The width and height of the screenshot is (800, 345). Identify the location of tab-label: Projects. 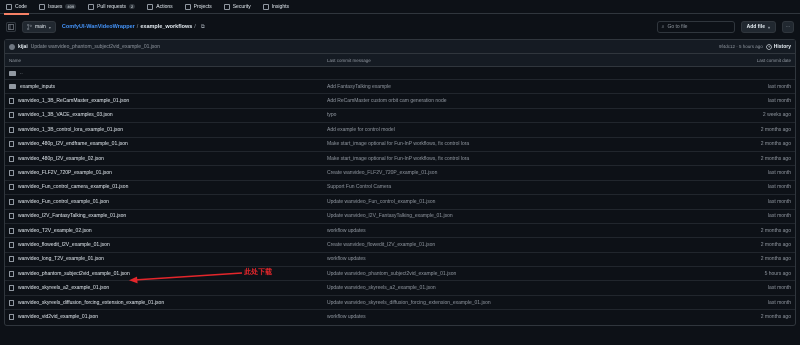
(202, 6).